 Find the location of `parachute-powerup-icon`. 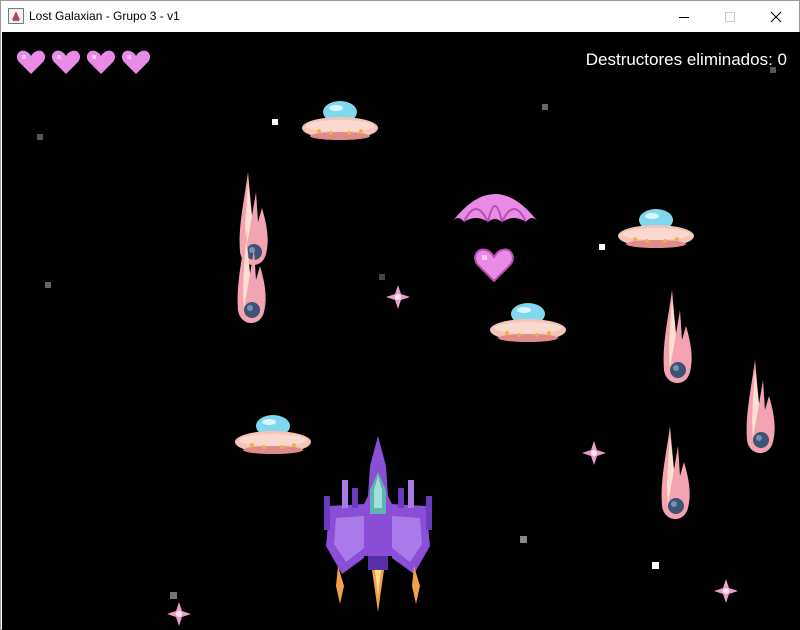

parachute-powerup-icon is located at coordinates (495, 208).